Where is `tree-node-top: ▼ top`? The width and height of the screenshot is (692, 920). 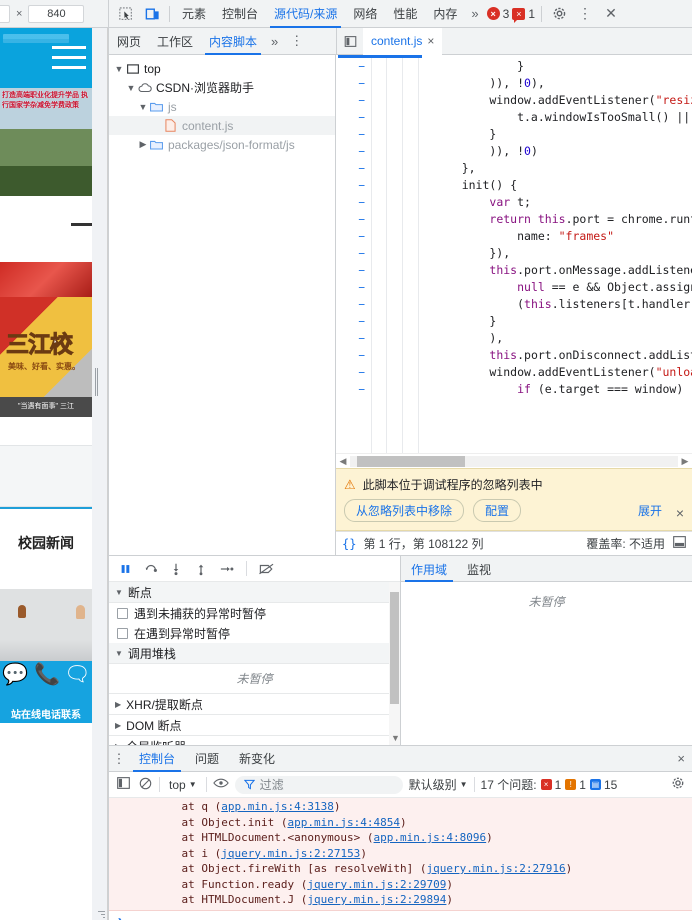
tree-node-top: ▼ top is located at coordinates (222, 68).